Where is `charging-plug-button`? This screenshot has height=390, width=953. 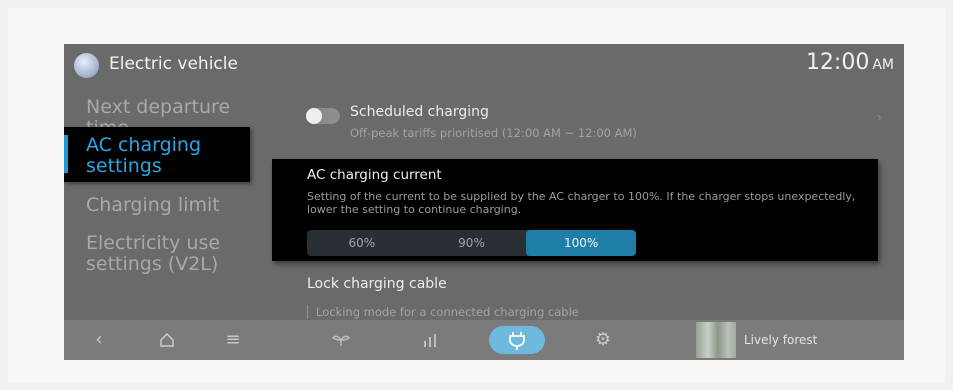 charging-plug-button is located at coordinates (517, 340).